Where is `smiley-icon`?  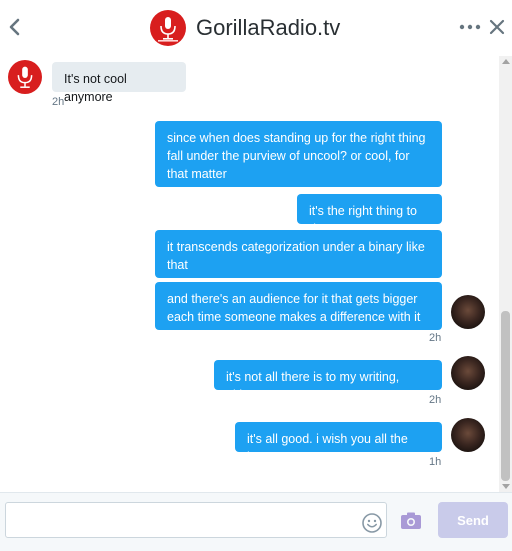 smiley-icon is located at coordinates (372, 523).